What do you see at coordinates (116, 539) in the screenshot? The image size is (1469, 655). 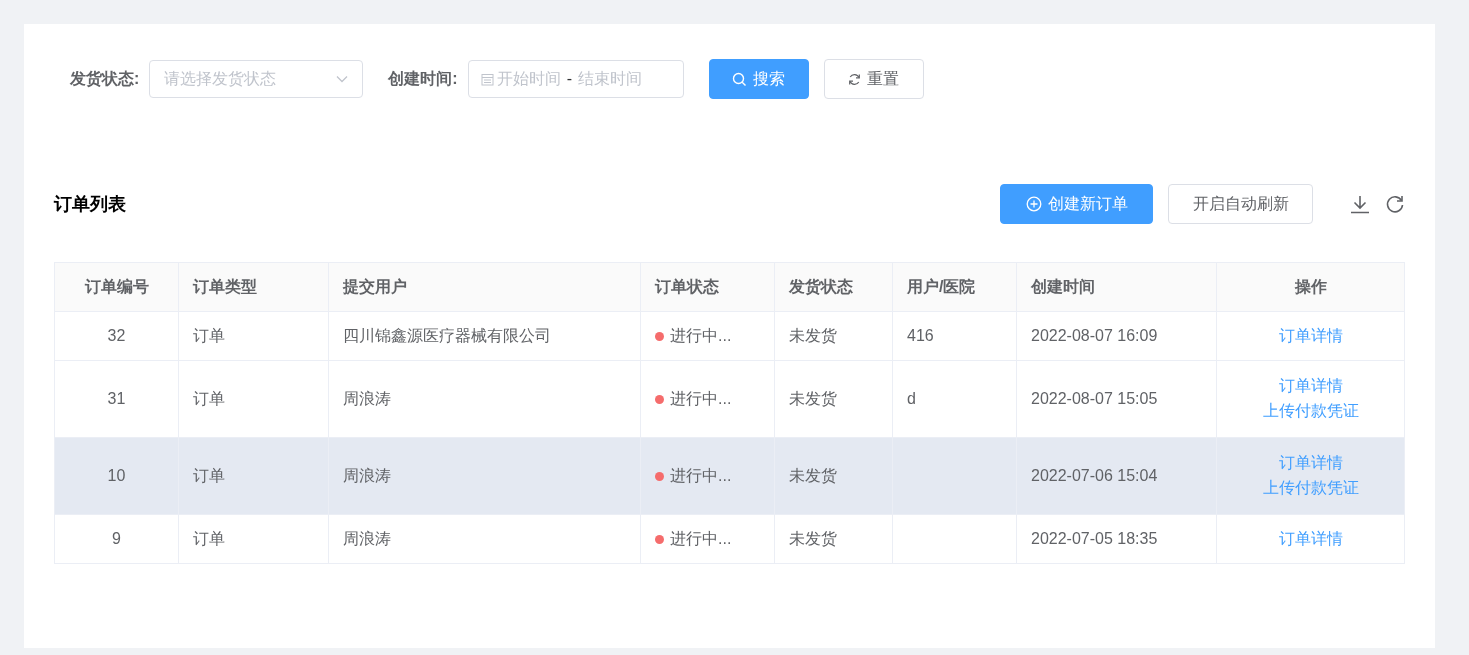 I see `table-cell: 9` at bounding box center [116, 539].